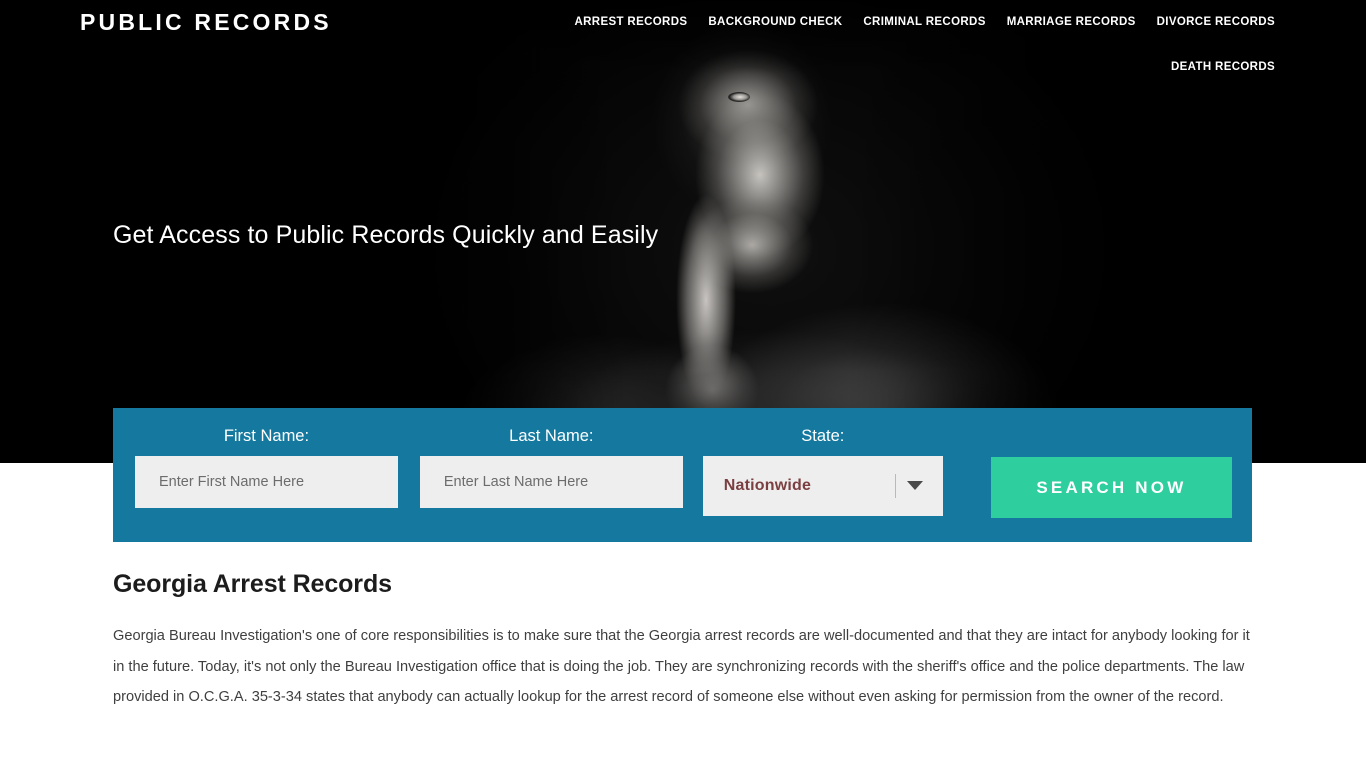  Describe the element at coordinates (631, 22) in the screenshot. I see `nav-item-arrest-records: ARREST RECORDS` at that location.